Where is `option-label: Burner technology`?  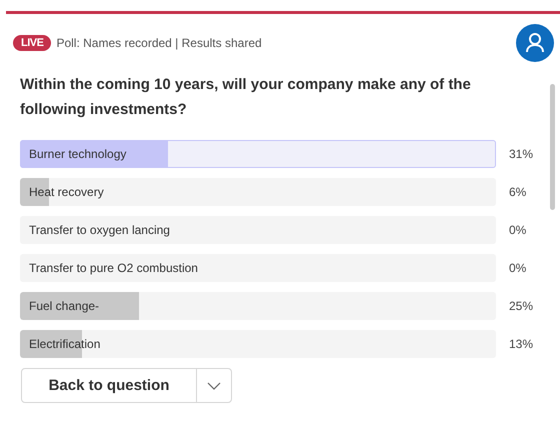
option-label: Burner technology is located at coordinates (77, 154).